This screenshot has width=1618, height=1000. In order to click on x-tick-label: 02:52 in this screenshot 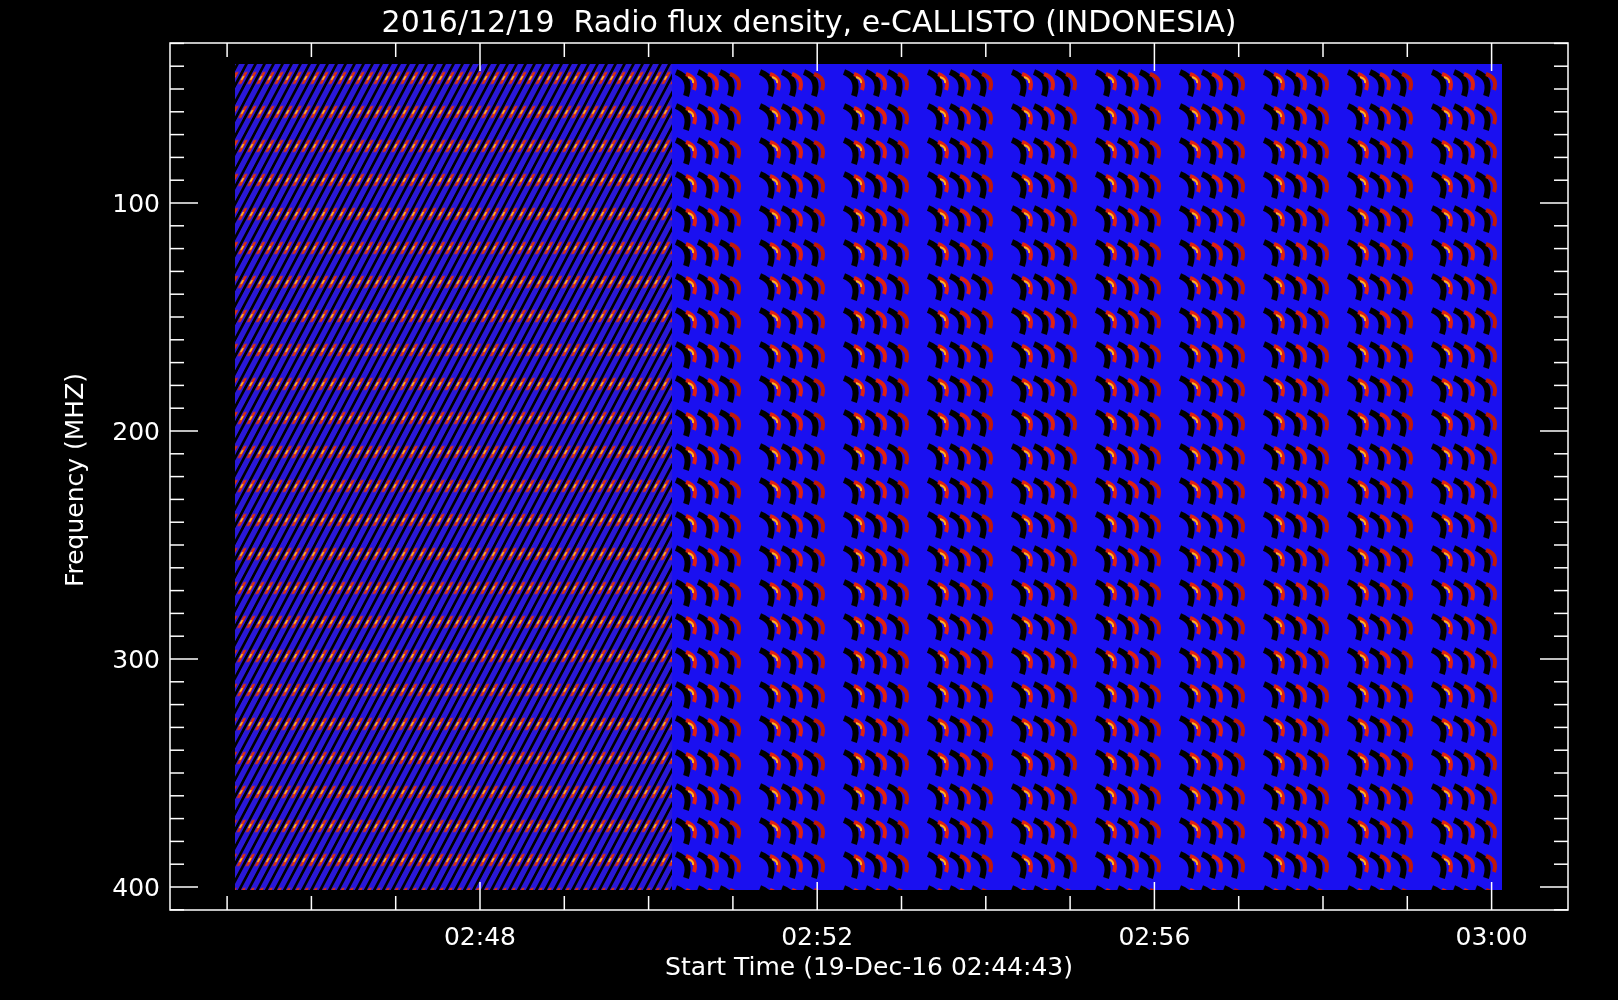, I will do `click(817, 936)`.